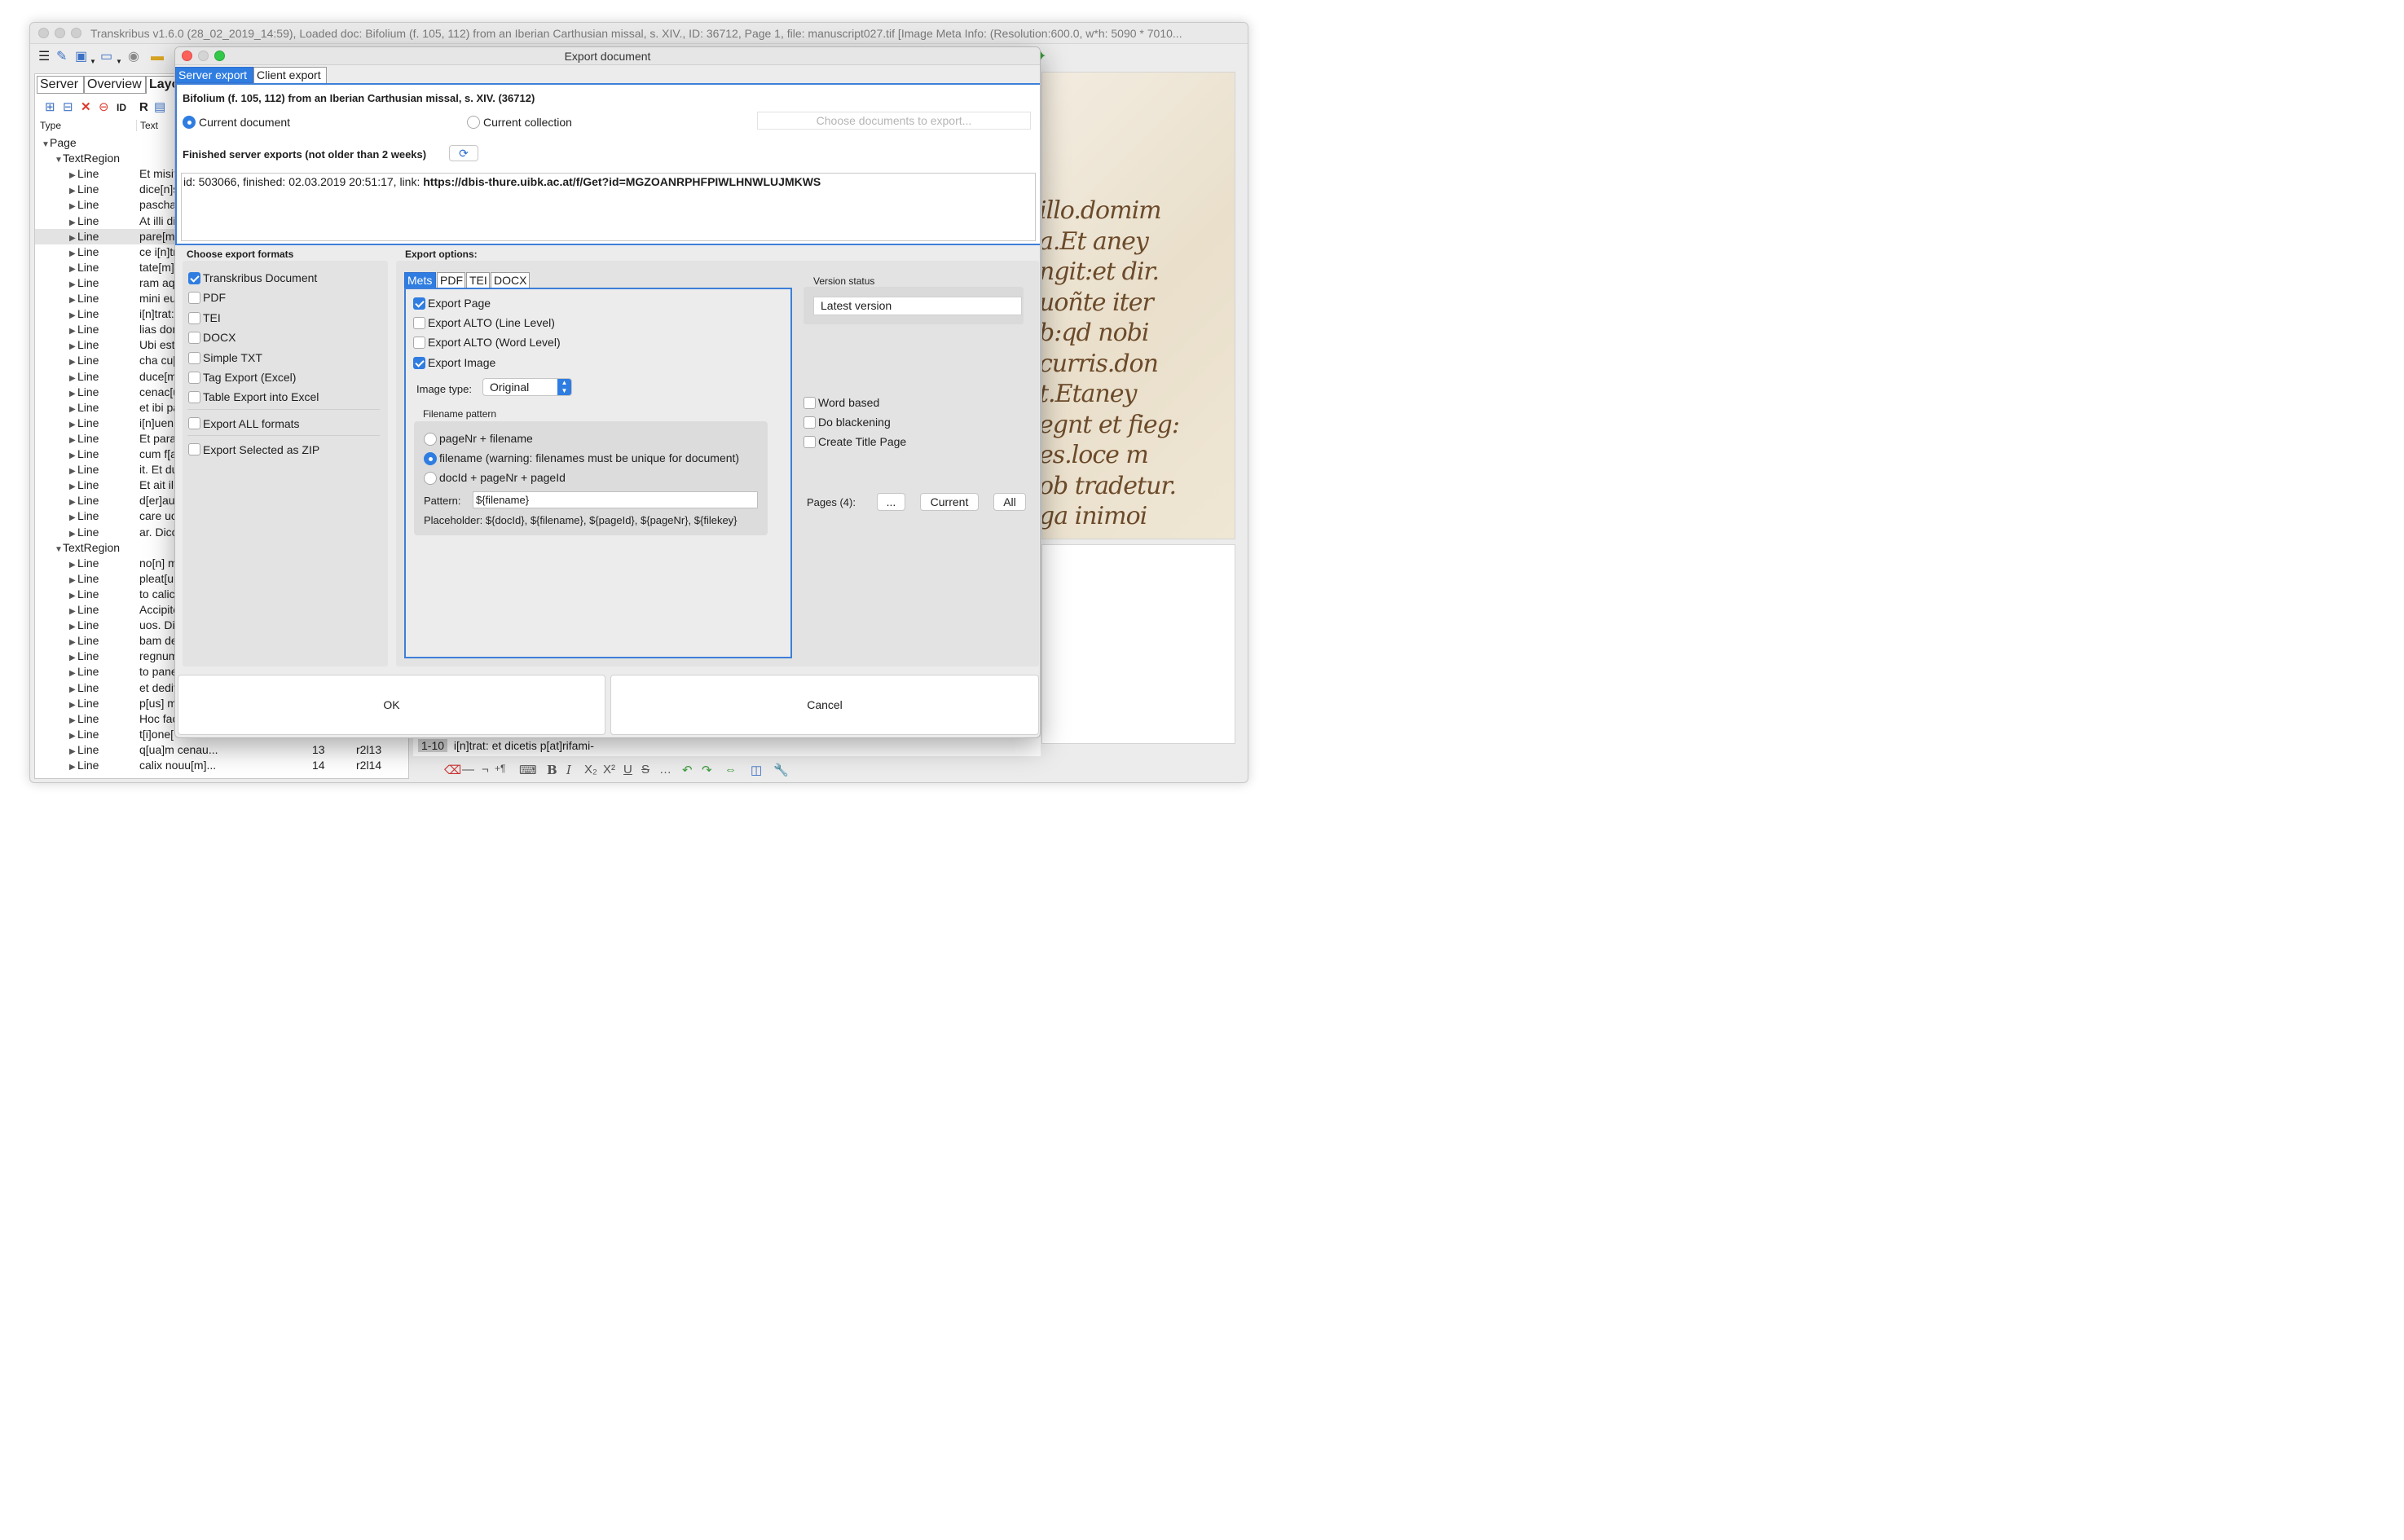 The image size is (2404, 1540). Describe the element at coordinates (917, 306) in the screenshot. I see `version-status-select: Latest version` at that location.